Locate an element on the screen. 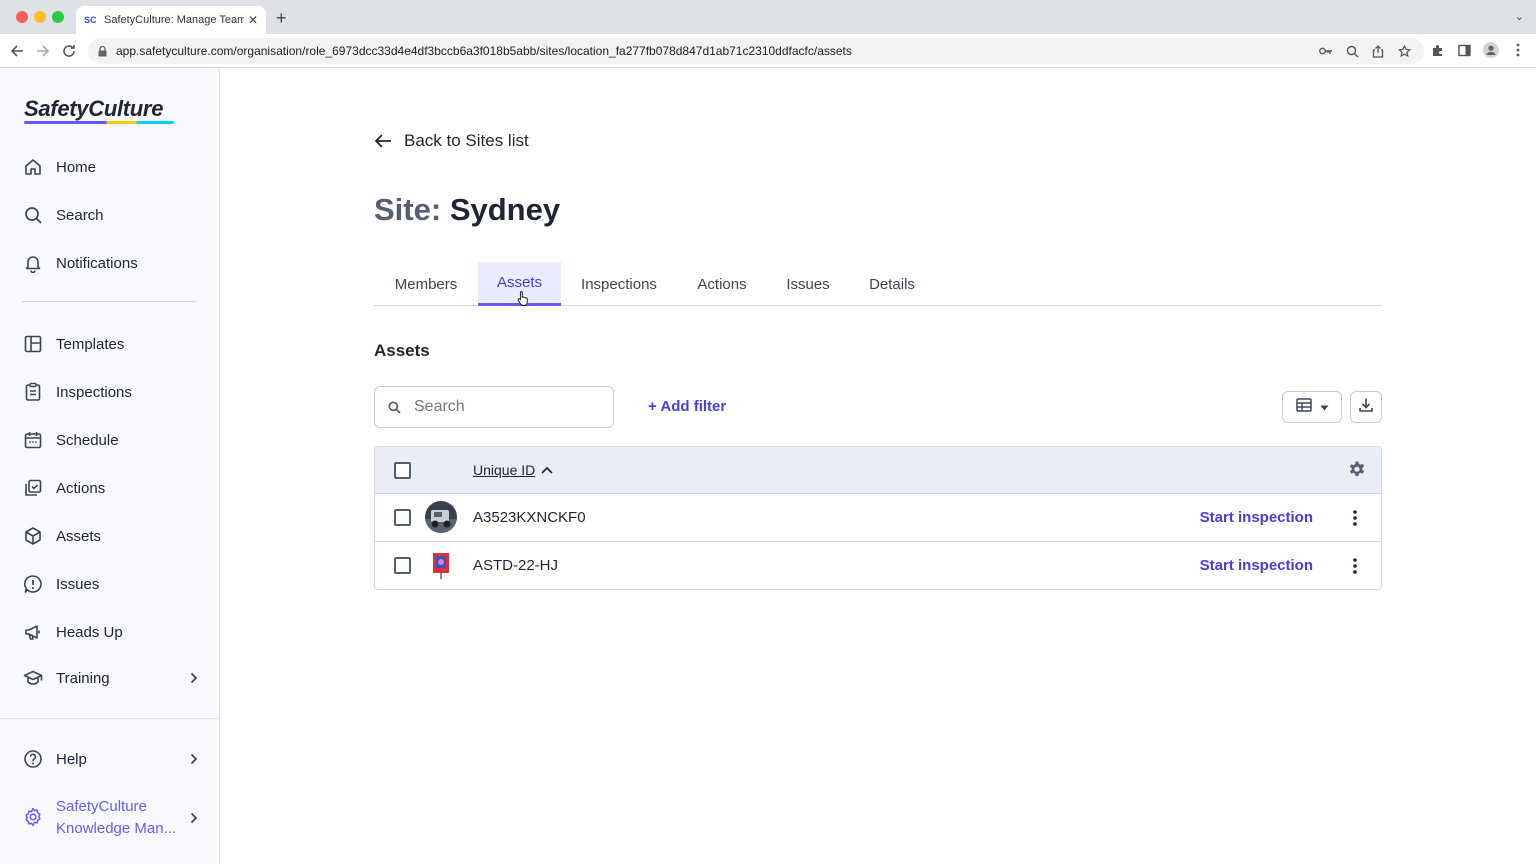  sidebar-item-label: Notifications is located at coordinates (97, 263).